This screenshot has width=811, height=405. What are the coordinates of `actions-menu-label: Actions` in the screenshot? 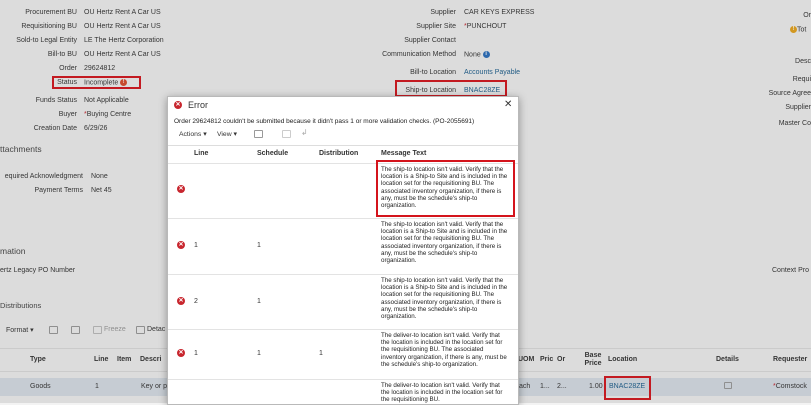 It's located at (190, 134).